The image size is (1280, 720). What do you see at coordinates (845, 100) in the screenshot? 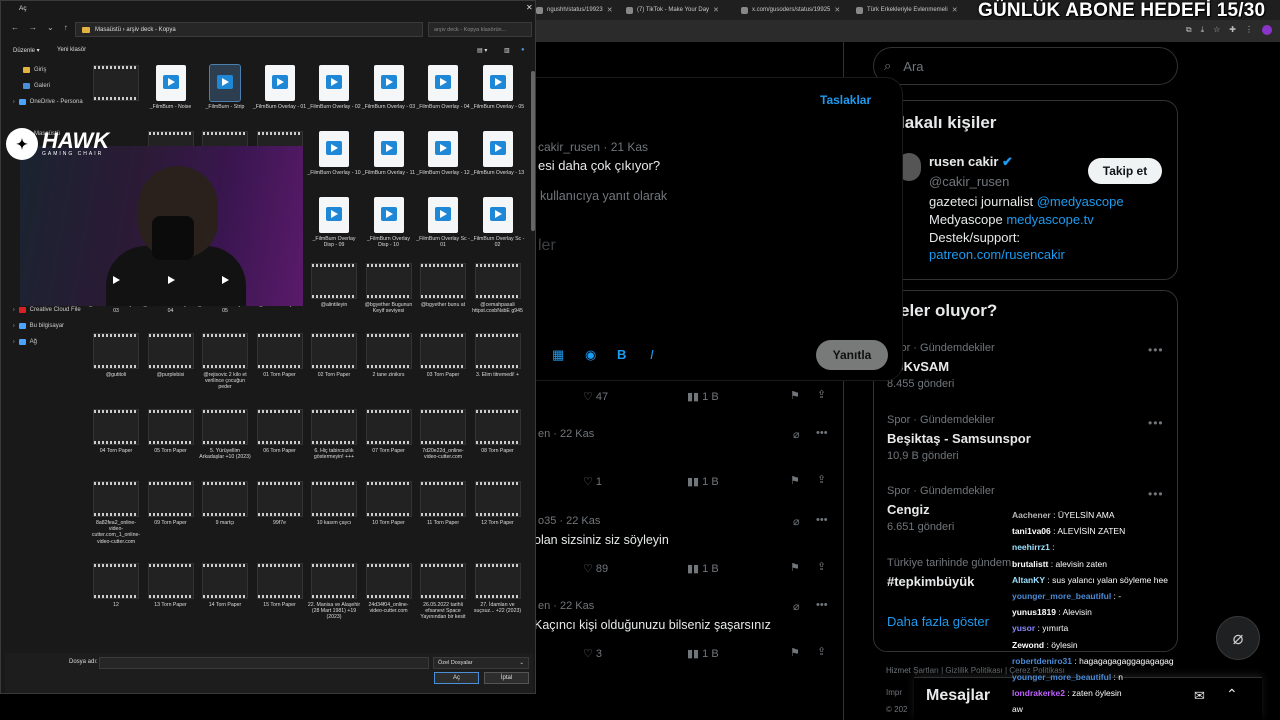
I see `drafts-button: Taslaklar` at bounding box center [845, 100].